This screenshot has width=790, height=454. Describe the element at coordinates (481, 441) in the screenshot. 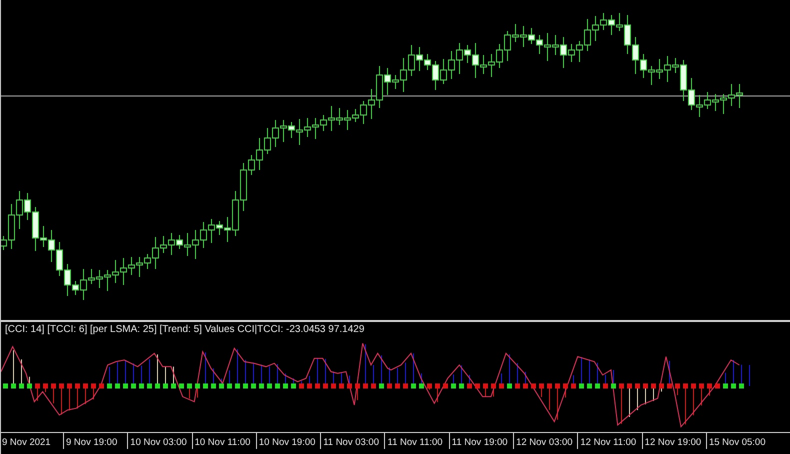

I see `time-label: 11 Nov 19:00` at that location.